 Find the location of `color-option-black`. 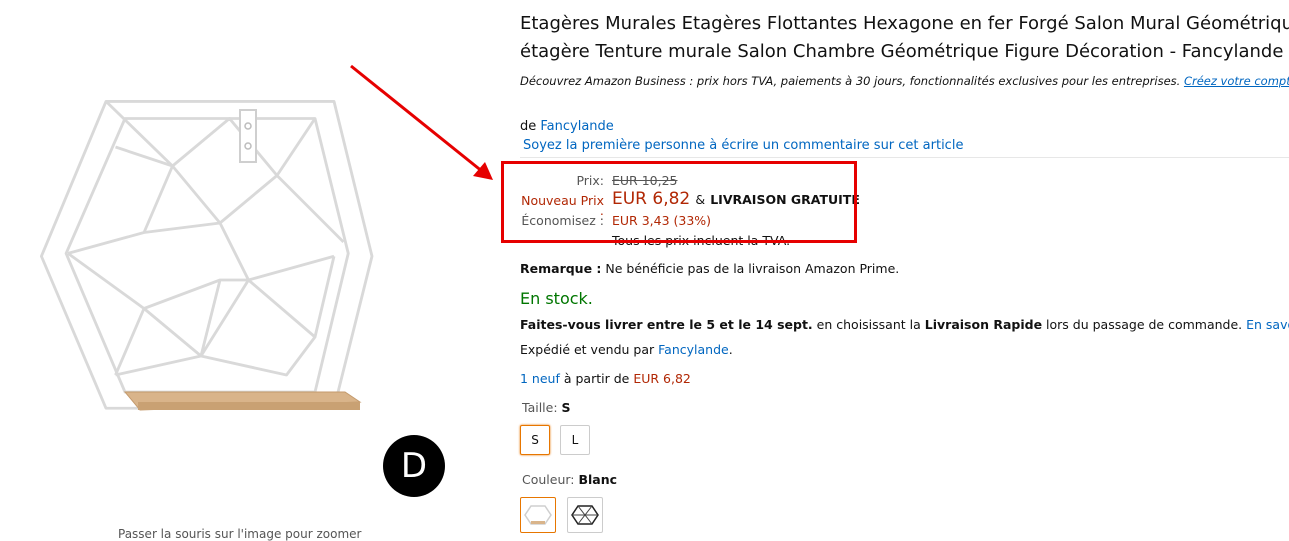

color-option-black is located at coordinates (585, 515).